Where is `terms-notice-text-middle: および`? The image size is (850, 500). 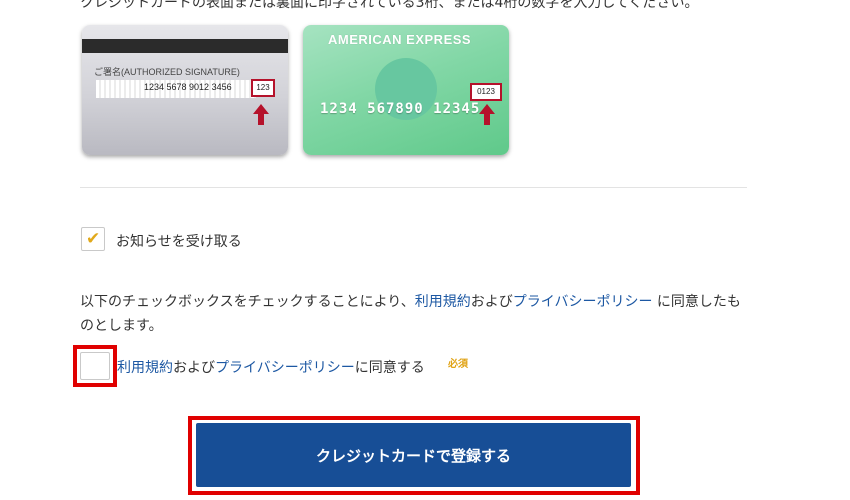 terms-notice-text-middle: および is located at coordinates (491, 302).